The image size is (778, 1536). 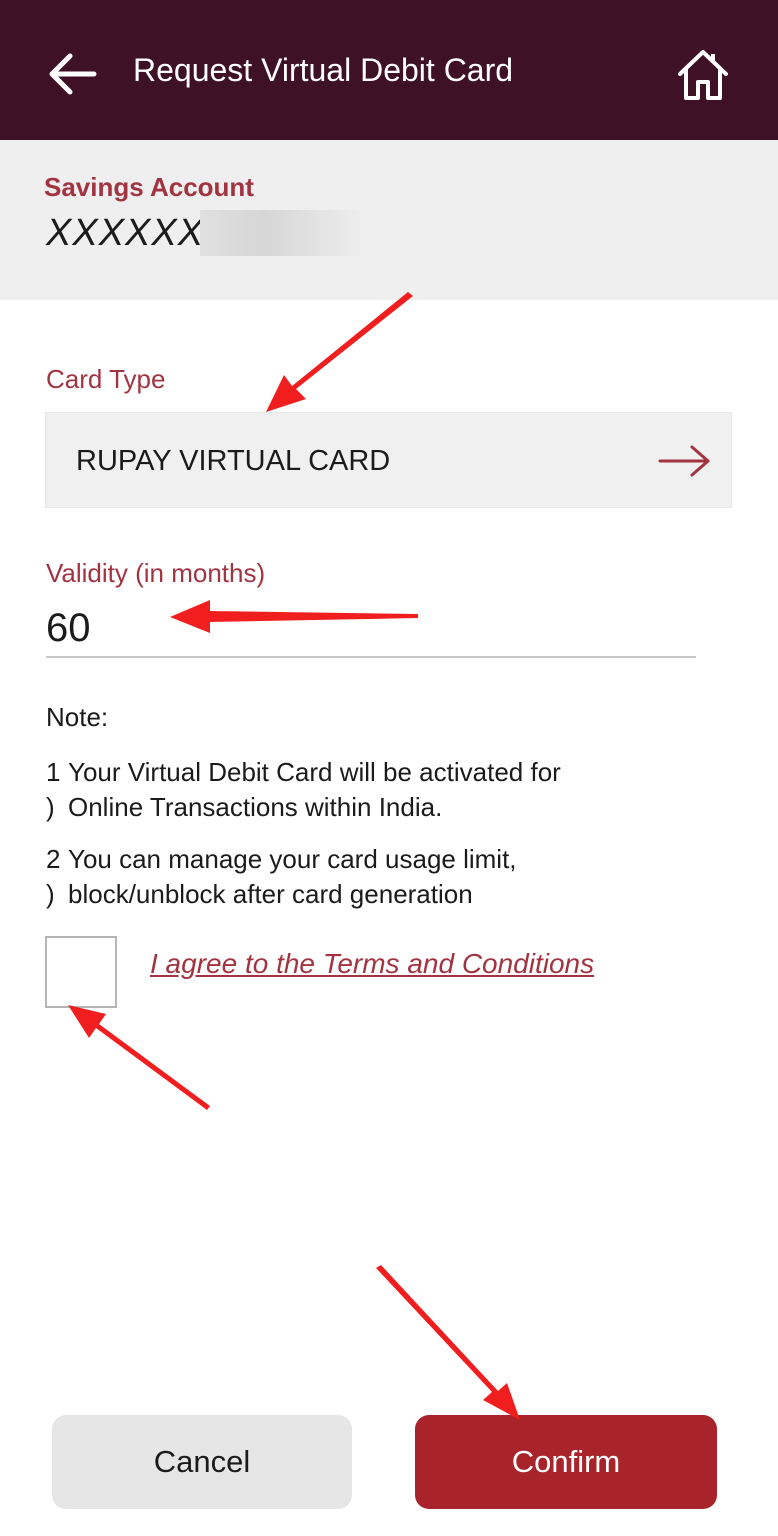 I want to click on note-number: 2, so click(x=53, y=859).